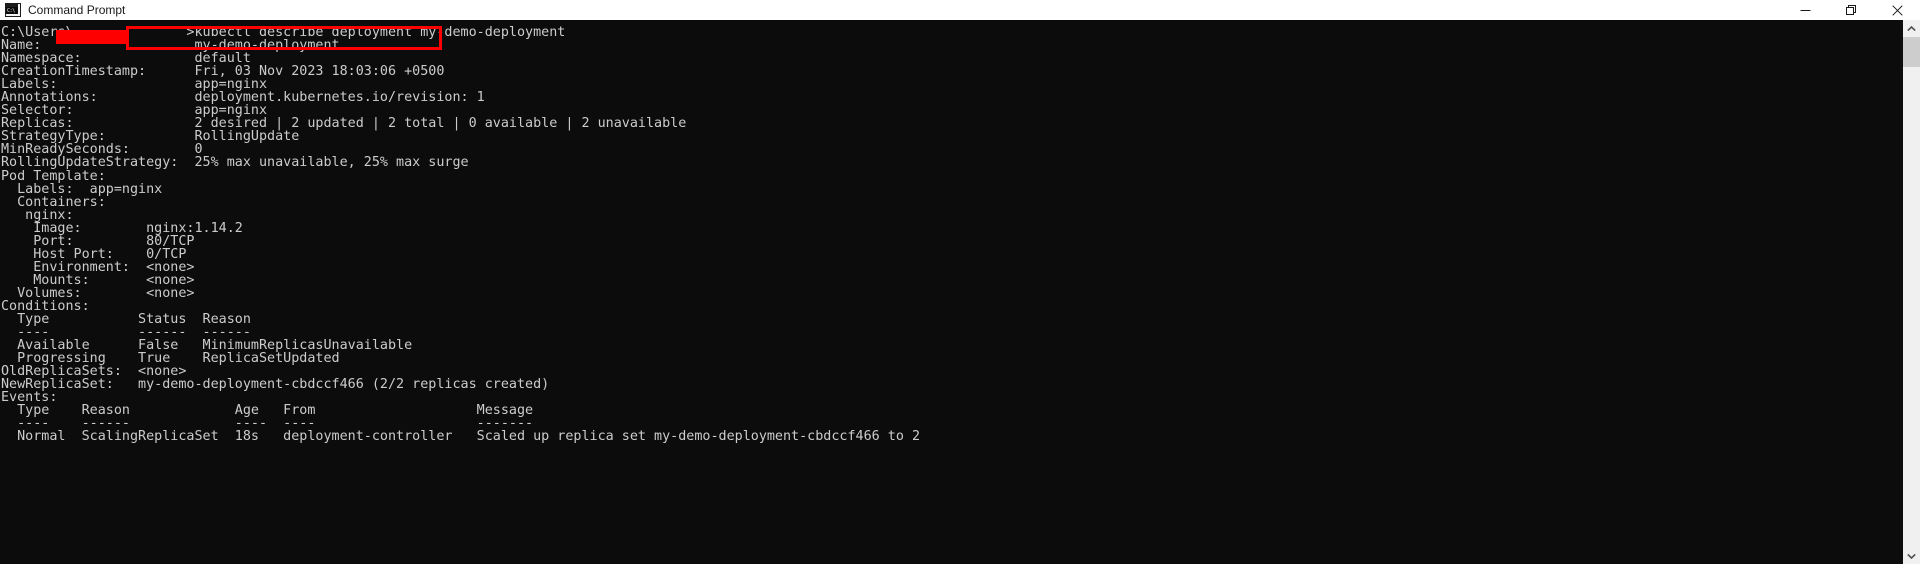  What do you see at coordinates (37, 215) in the screenshot?
I see `console-line: nginx:` at bounding box center [37, 215].